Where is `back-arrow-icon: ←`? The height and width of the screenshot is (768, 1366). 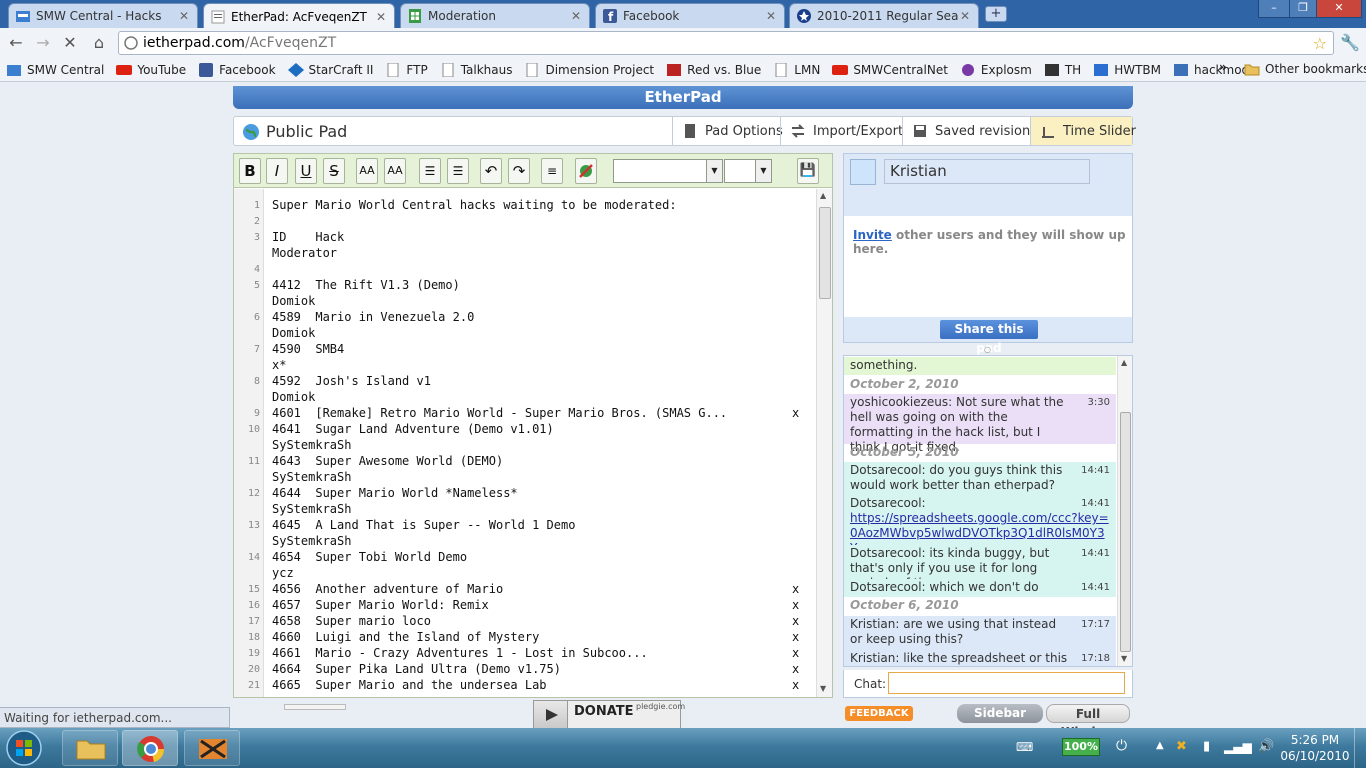 back-arrow-icon: ← is located at coordinates (16, 43).